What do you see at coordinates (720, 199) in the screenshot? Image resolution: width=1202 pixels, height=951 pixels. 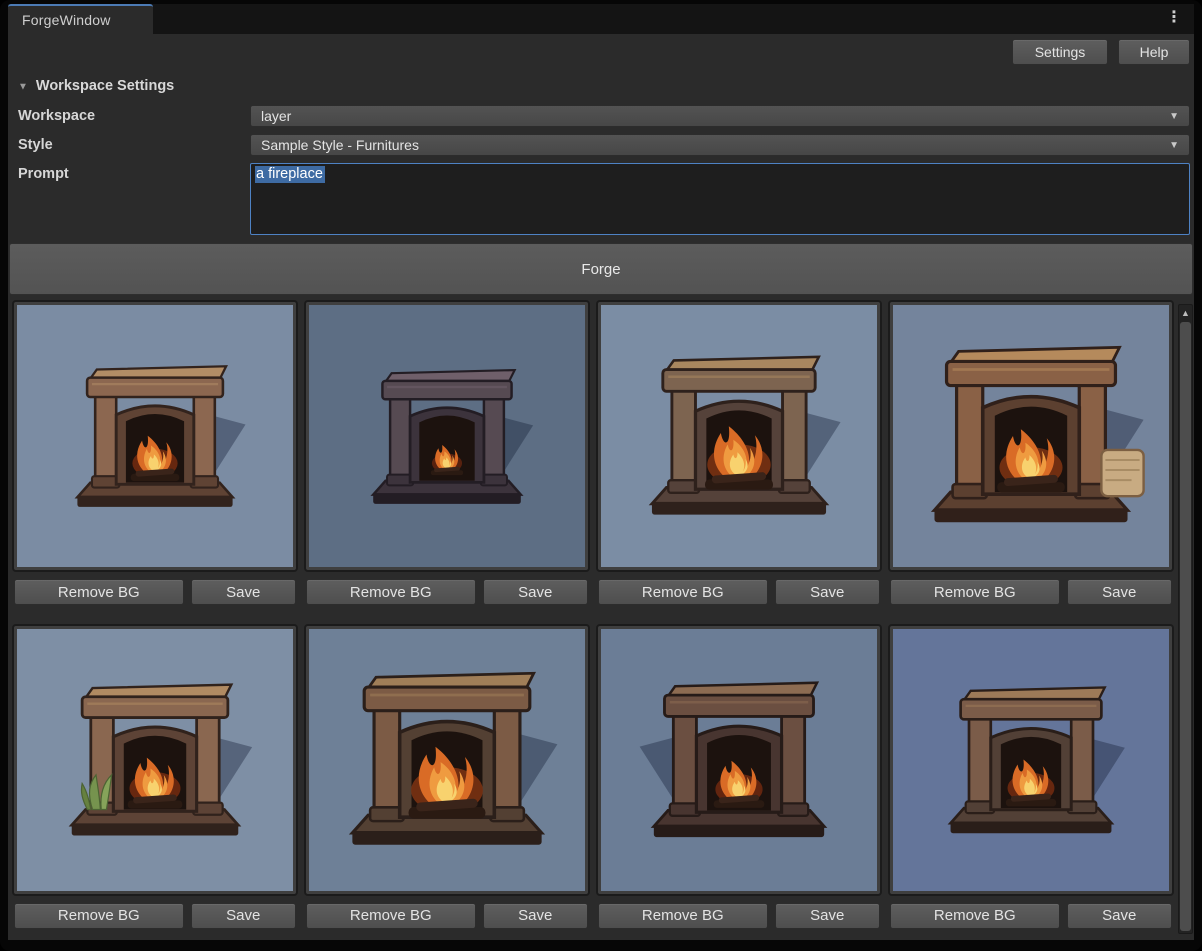 I see `prompt-input: a fireplace` at bounding box center [720, 199].